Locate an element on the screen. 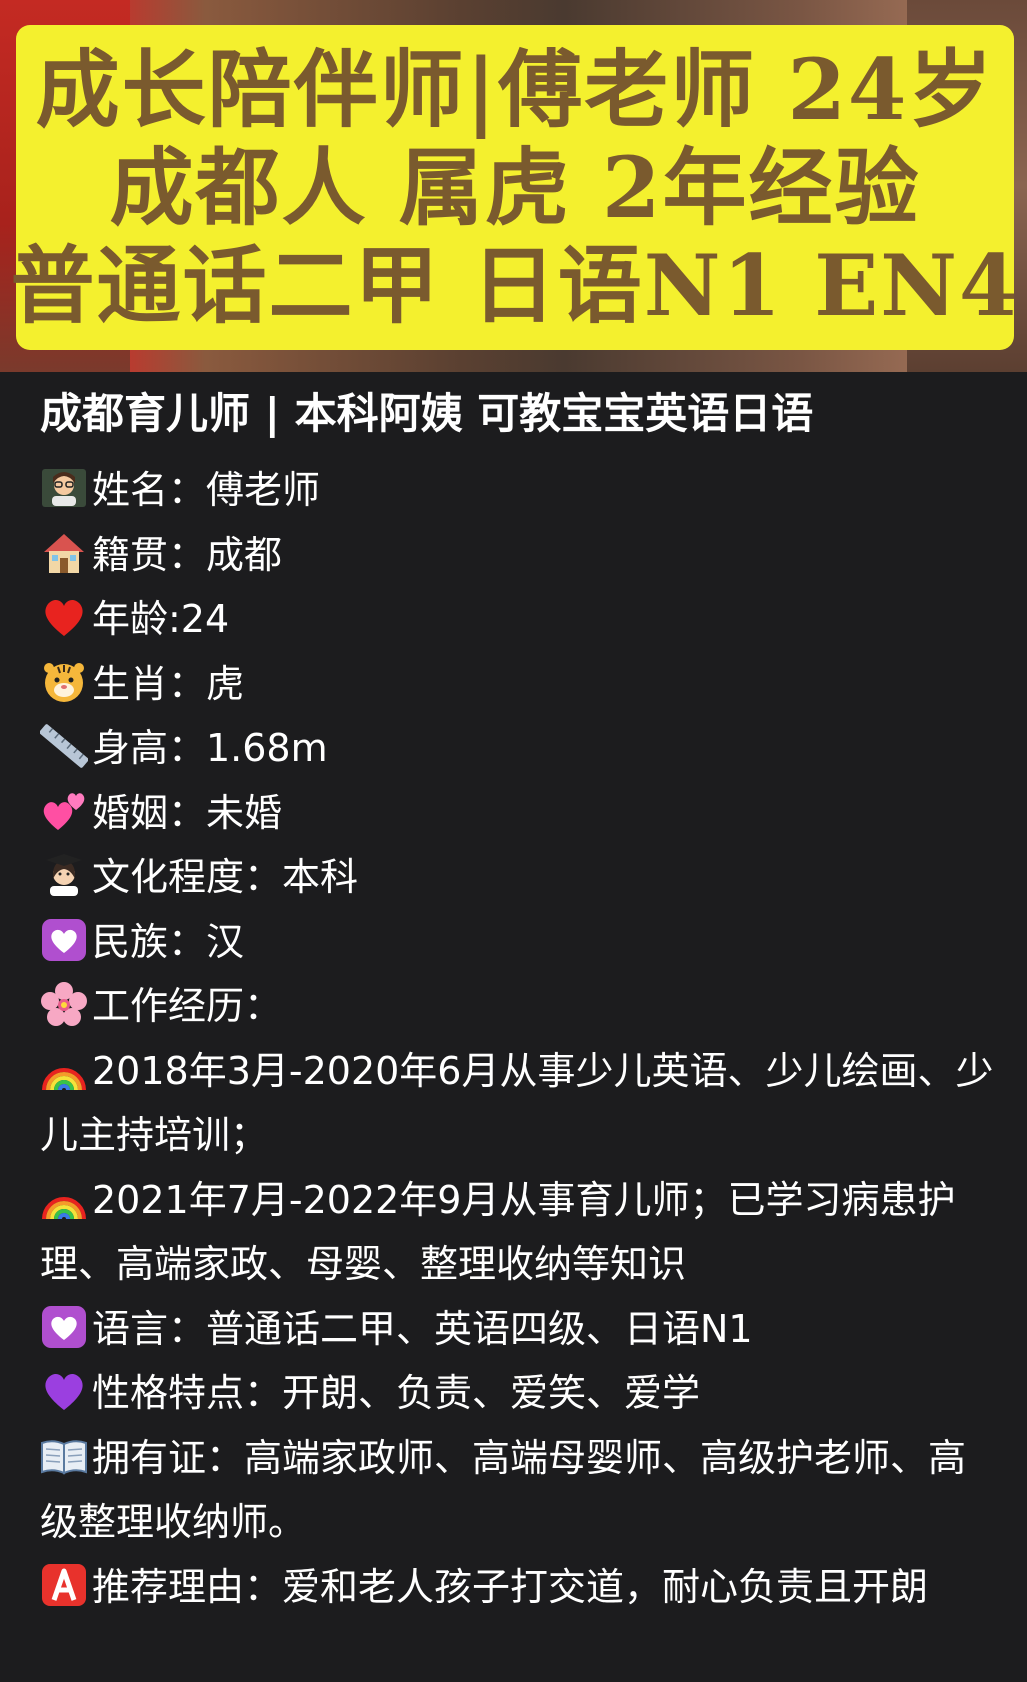 The height and width of the screenshot is (1682, 1027). info-row-text: 身高：1.68m is located at coordinates (210, 748).